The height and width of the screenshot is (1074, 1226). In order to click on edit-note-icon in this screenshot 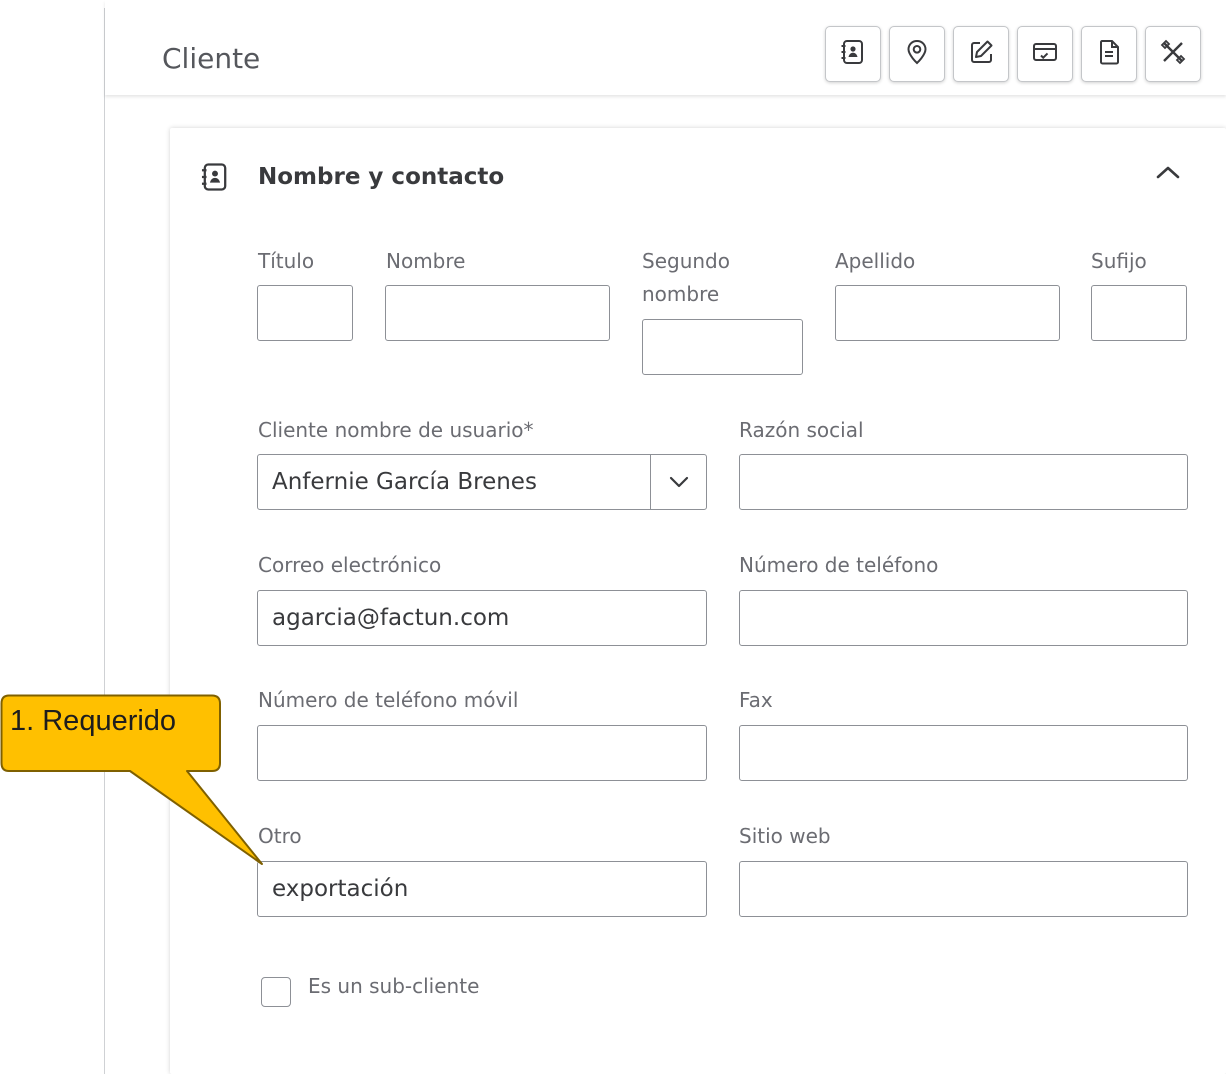, I will do `click(981, 54)`.